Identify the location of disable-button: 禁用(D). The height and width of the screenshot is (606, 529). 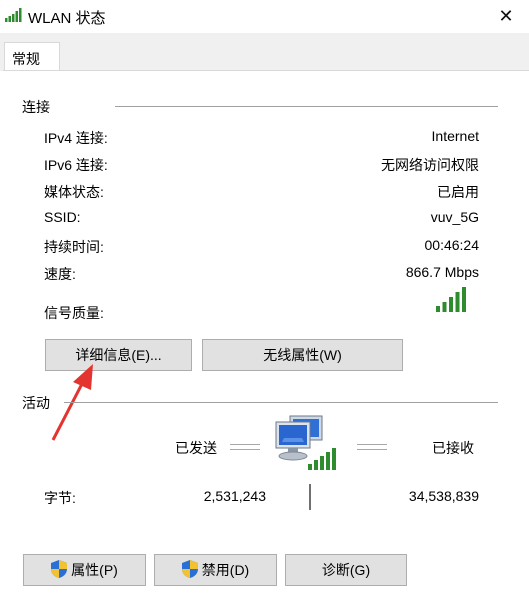
(215, 570).